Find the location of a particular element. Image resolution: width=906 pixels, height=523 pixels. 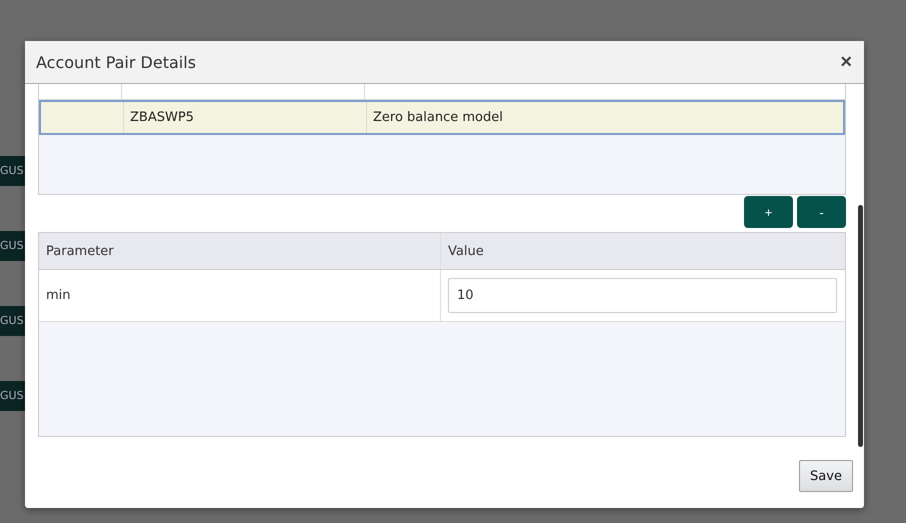

value-field: 10 is located at coordinates (642, 295).